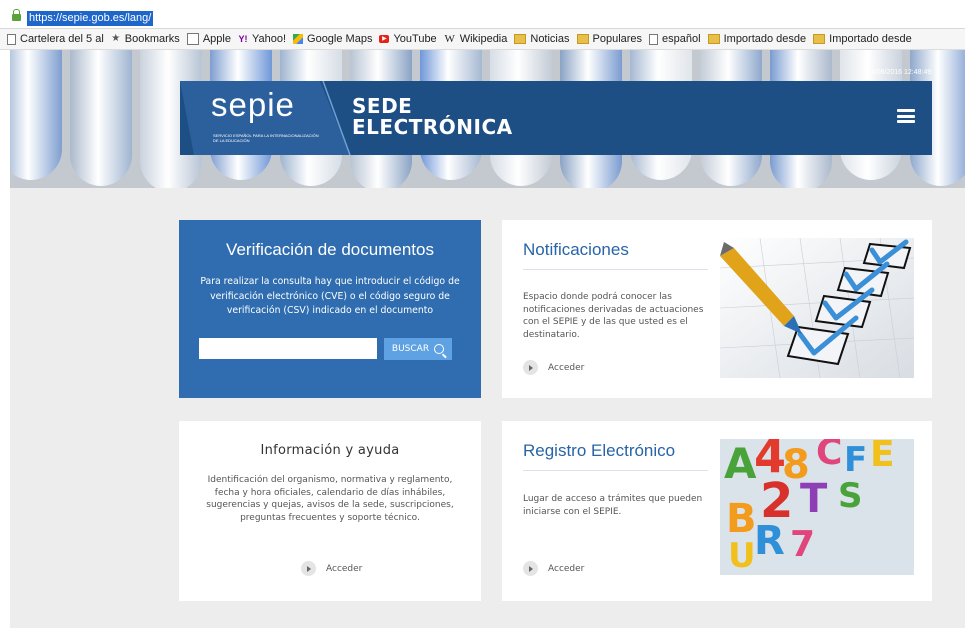  What do you see at coordinates (576, 250) in the screenshot?
I see `notificaciones-title: Notificaciones` at bounding box center [576, 250].